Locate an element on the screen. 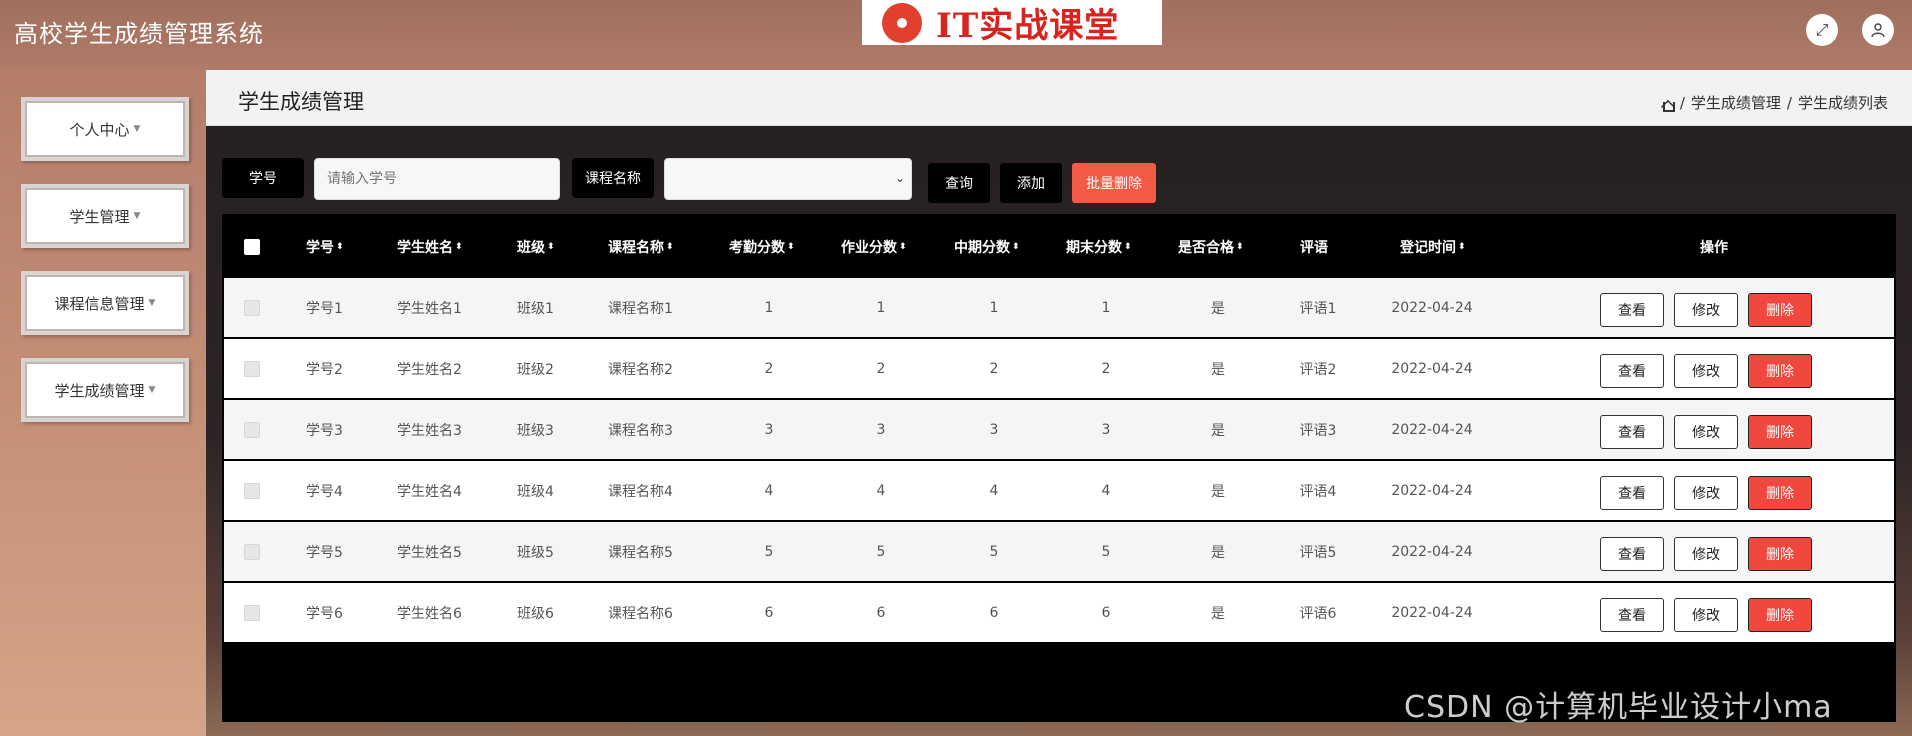 This screenshot has width=1912, height=736. fullscreen-icon: ⤢ is located at coordinates (1822, 30).